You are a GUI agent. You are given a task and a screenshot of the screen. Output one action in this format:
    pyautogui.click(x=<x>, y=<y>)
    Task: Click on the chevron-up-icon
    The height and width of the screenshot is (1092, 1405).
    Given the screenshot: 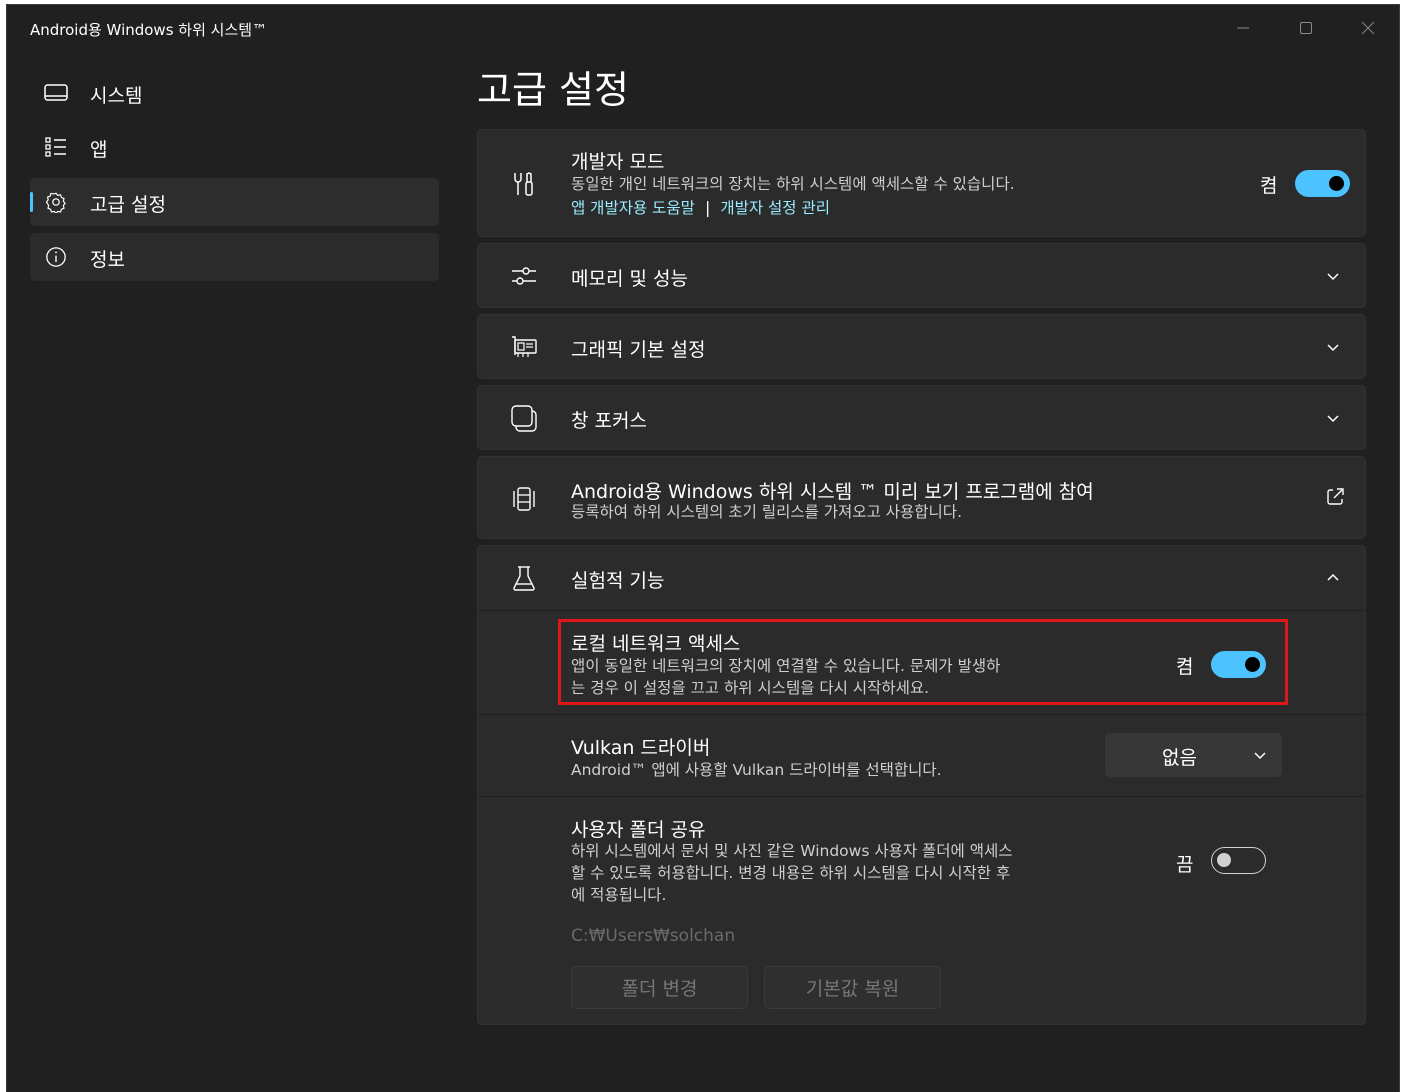 What is the action you would take?
    pyautogui.click(x=1333, y=578)
    